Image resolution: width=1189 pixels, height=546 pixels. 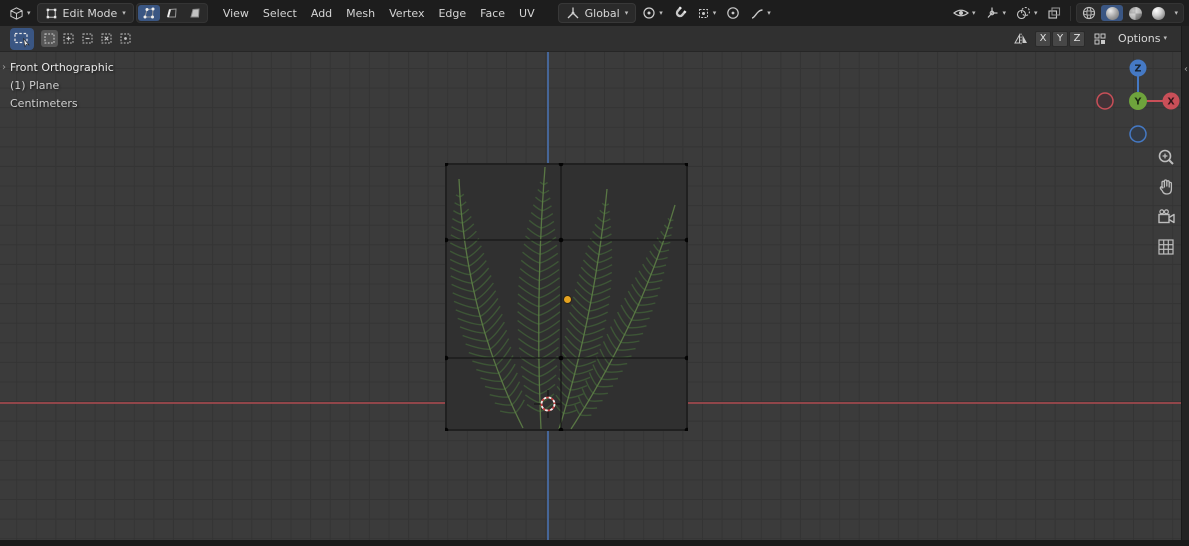 I want to click on menu-edge: Edge, so click(x=452, y=13).